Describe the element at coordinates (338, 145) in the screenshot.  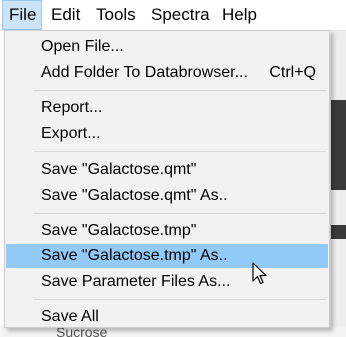
I see `background-panel` at that location.